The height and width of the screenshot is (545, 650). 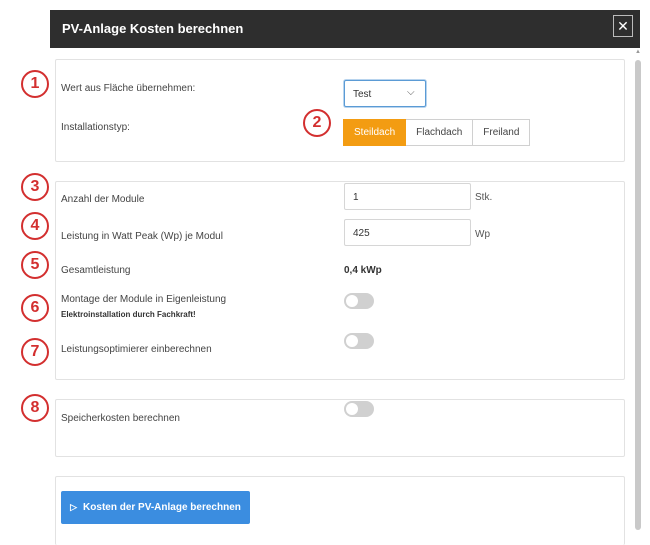 I want to click on install-type-segmented: Steildach Flachdach Freiland, so click(x=437, y=132).